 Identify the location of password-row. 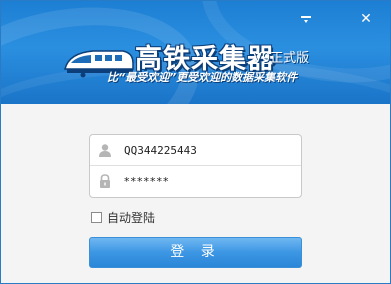
(195, 181).